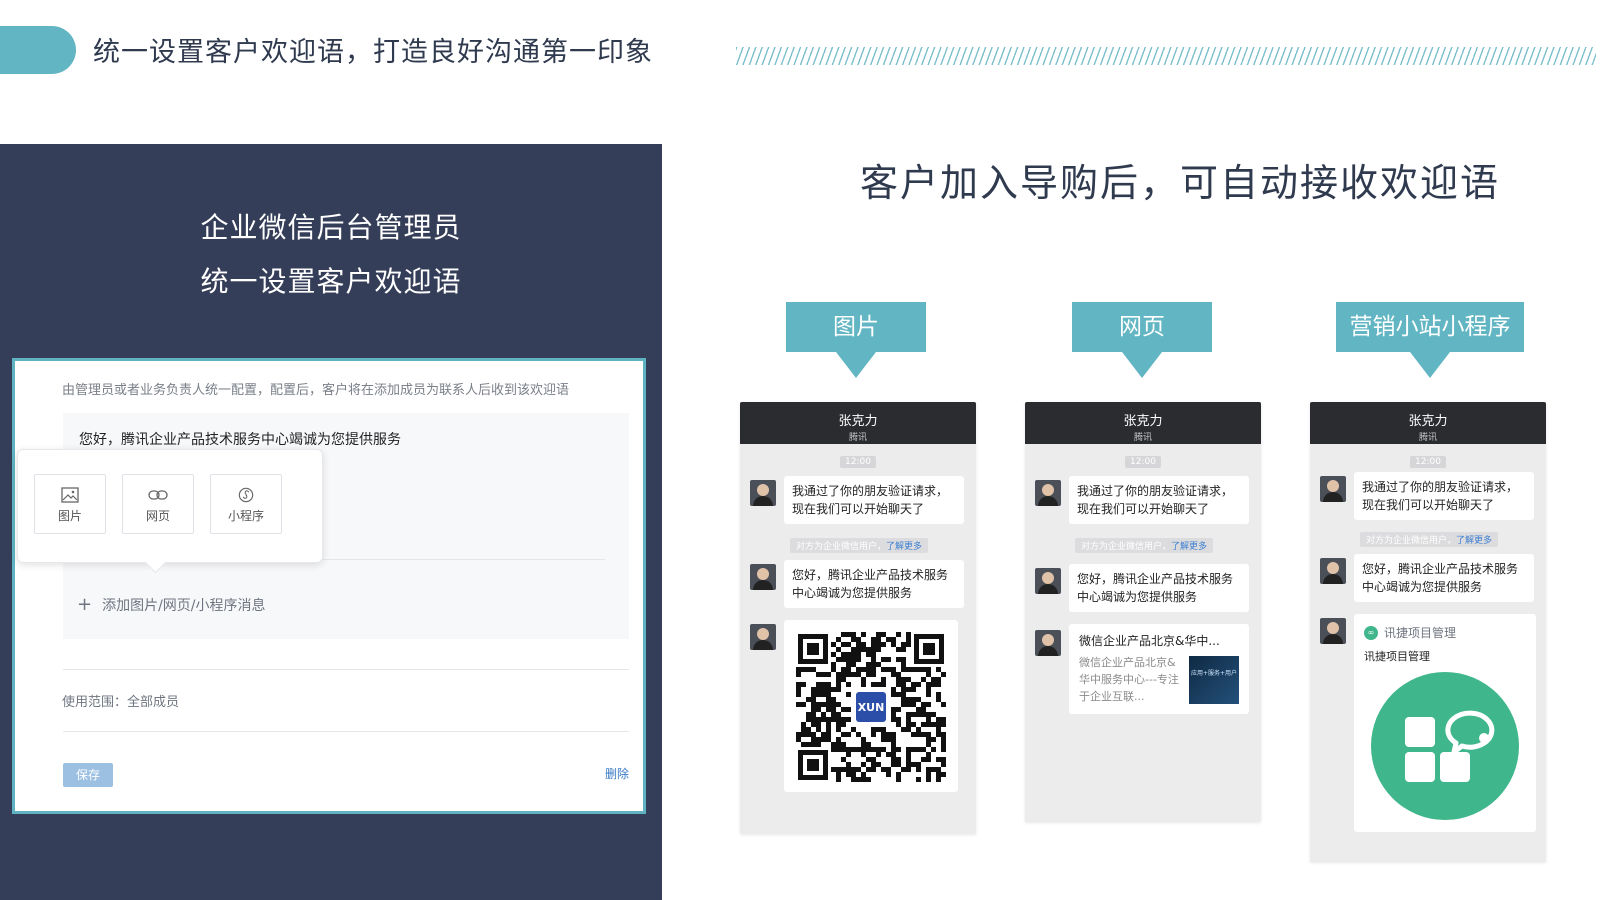 This screenshot has width=1600, height=900. I want to click on mini-program-icon, so click(246, 495).